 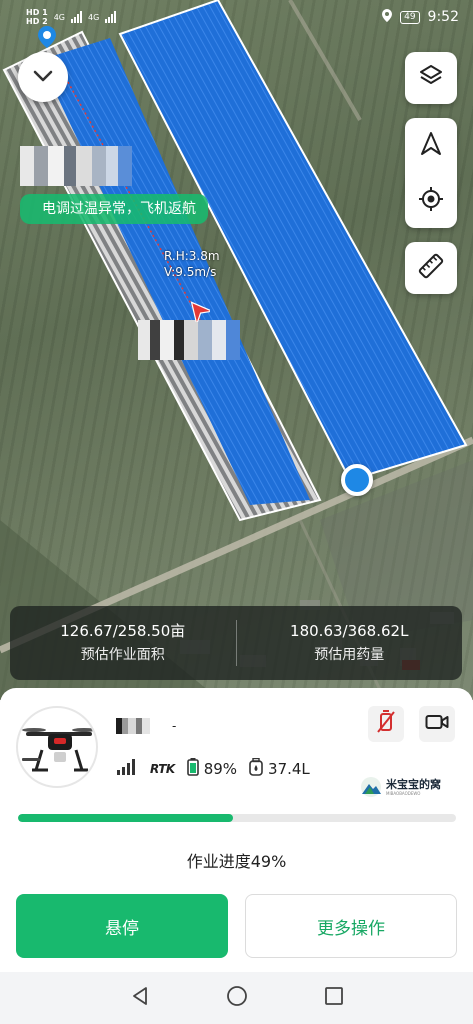 I want to click on drone-telemetry-overlay: R.H:3.8m V:9.5m/s, so click(x=192, y=264).